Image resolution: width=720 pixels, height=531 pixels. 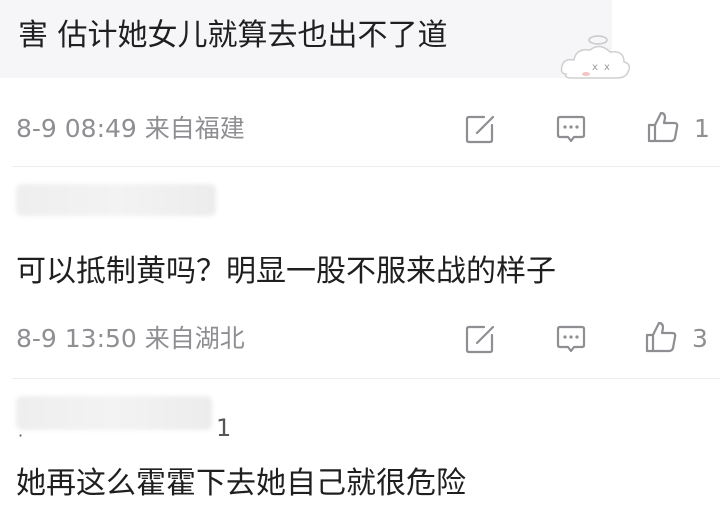 What do you see at coordinates (233, 35) in the screenshot?
I see `comment-text: 害 估计她女儿就算去也出不了道` at bounding box center [233, 35].